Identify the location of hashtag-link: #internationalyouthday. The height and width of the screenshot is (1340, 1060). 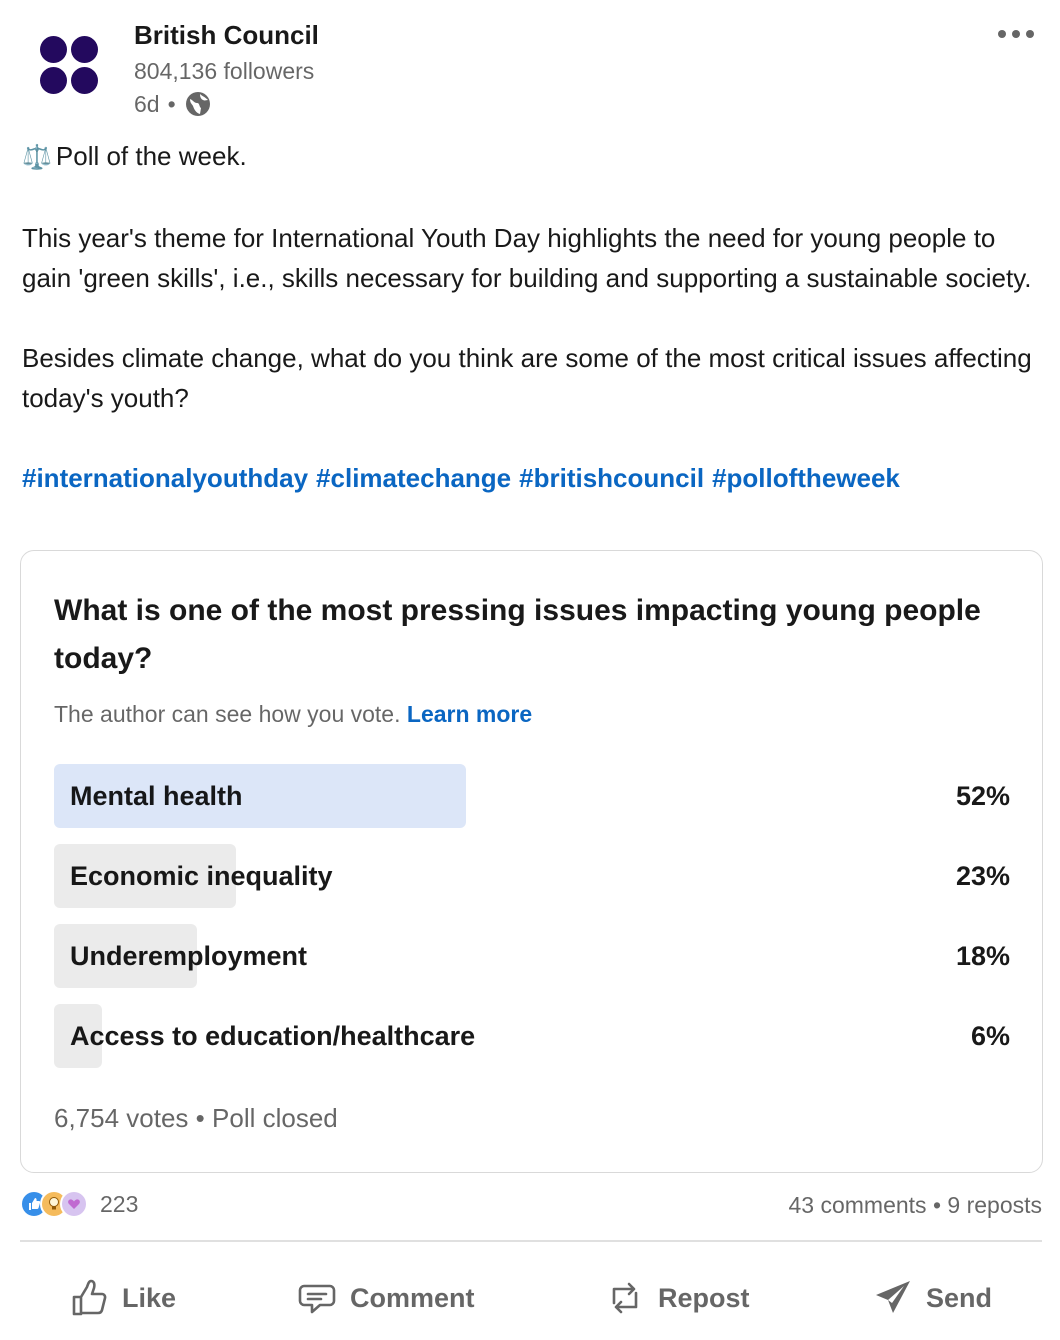
(165, 478).